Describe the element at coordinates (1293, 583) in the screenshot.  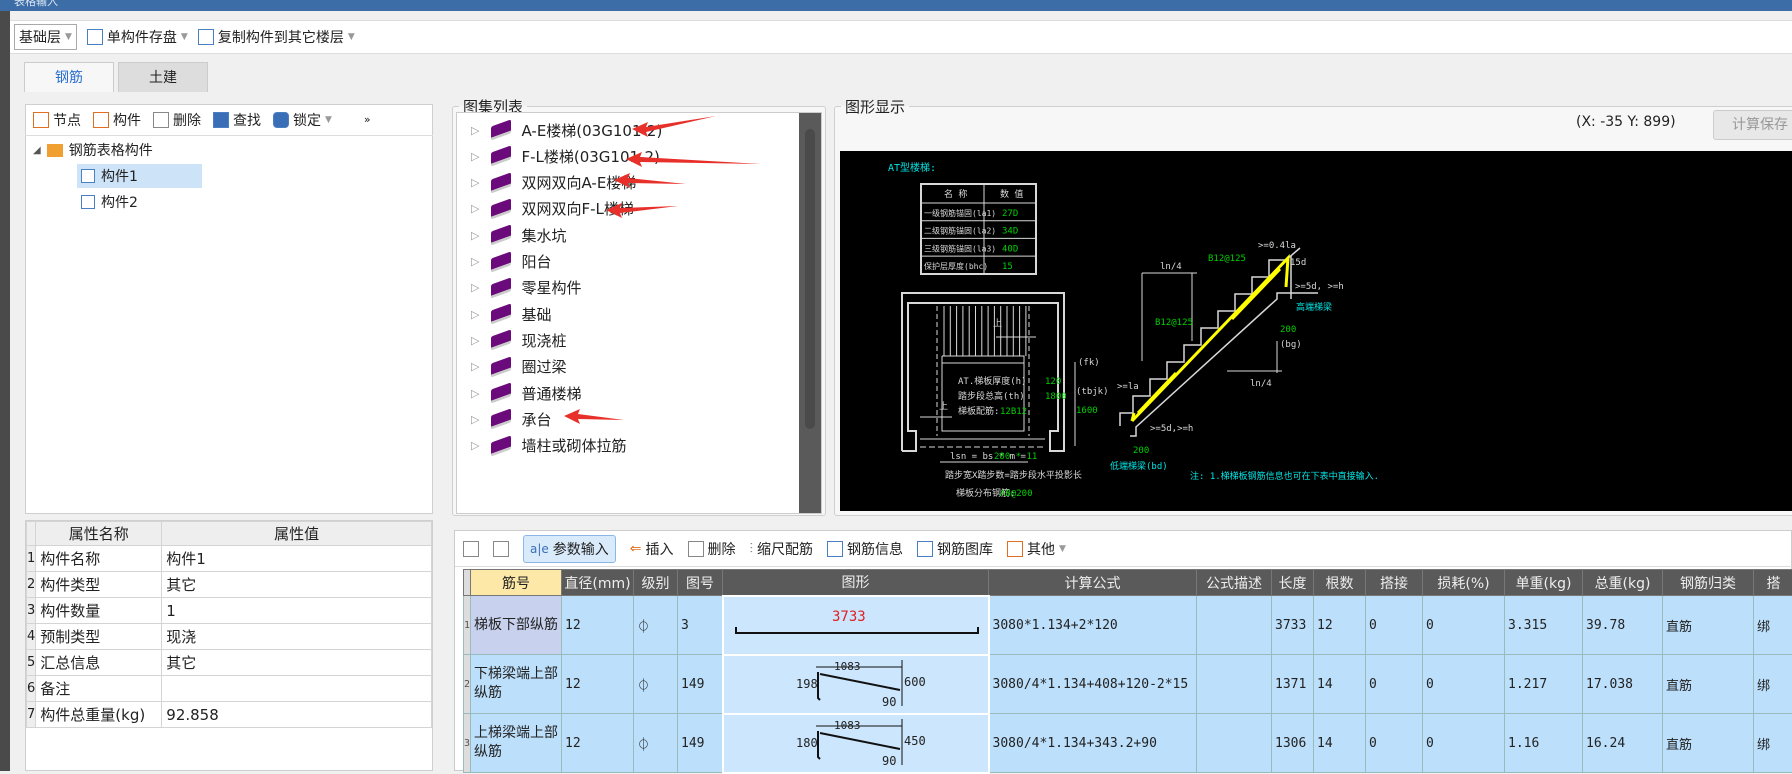
I see `column-header: 长度` at that location.